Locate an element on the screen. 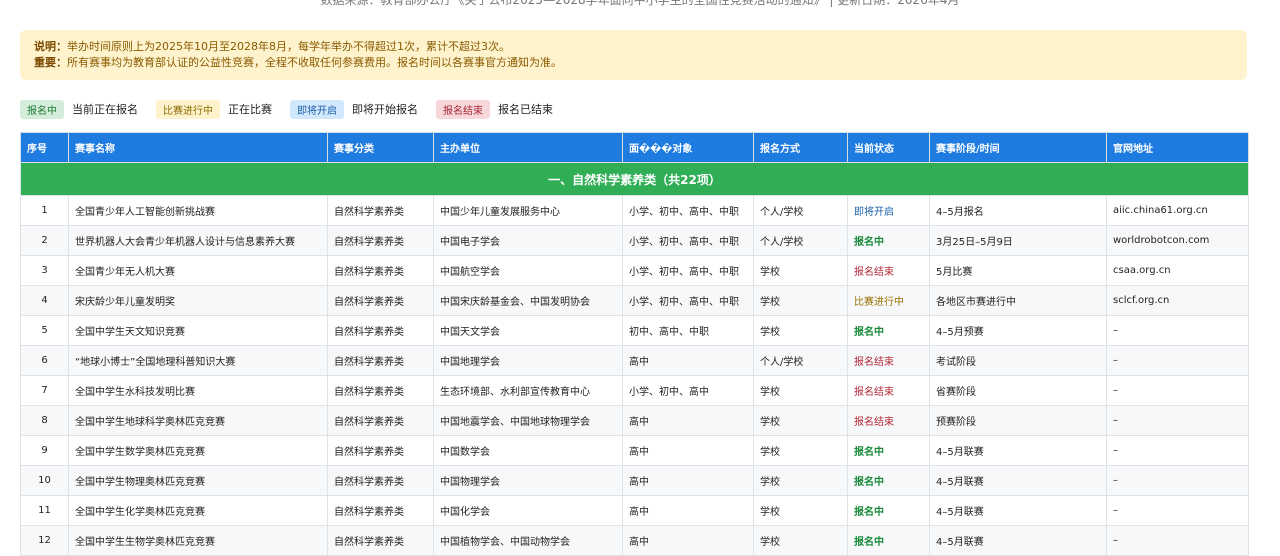 The height and width of the screenshot is (556, 1280). competition-host: 中国数学会 is located at coordinates (528, 450).